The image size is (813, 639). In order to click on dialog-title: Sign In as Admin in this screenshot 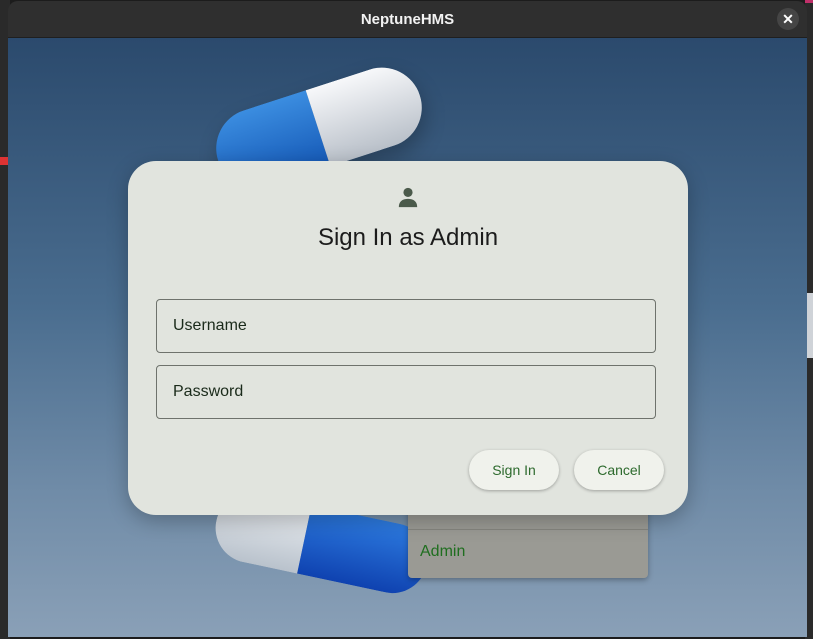, I will do `click(408, 237)`.